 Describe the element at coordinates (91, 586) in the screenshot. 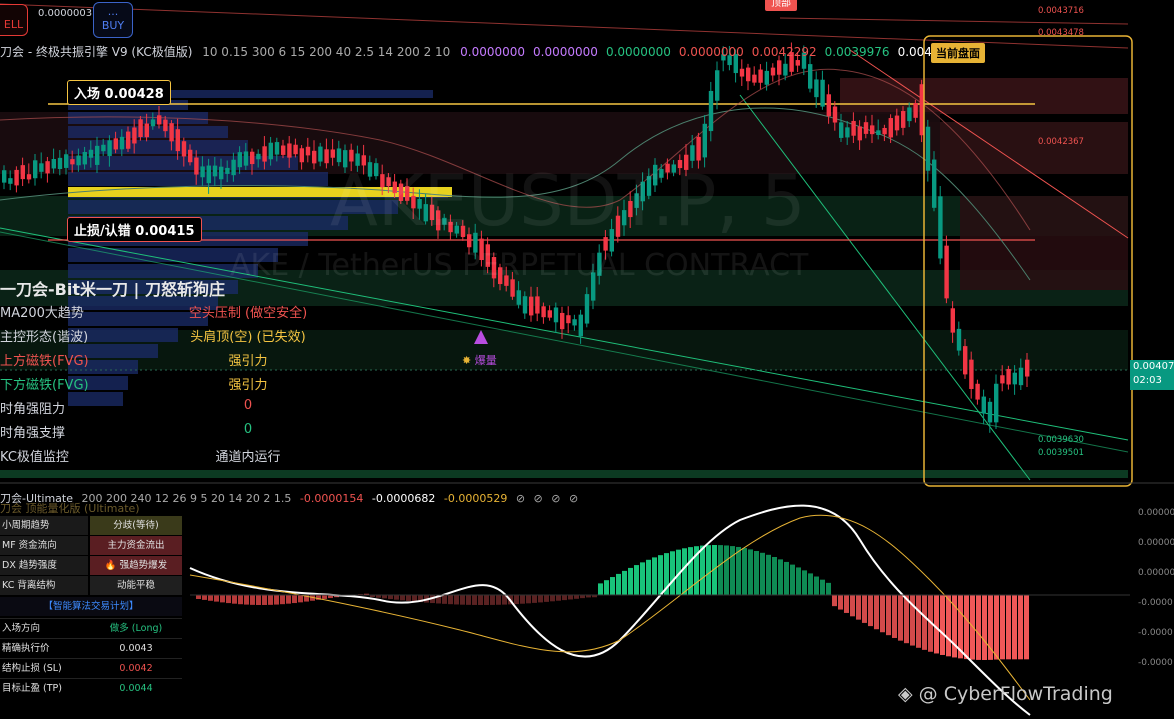

I see `status-row: KC 背离结构 动能平稳` at that location.